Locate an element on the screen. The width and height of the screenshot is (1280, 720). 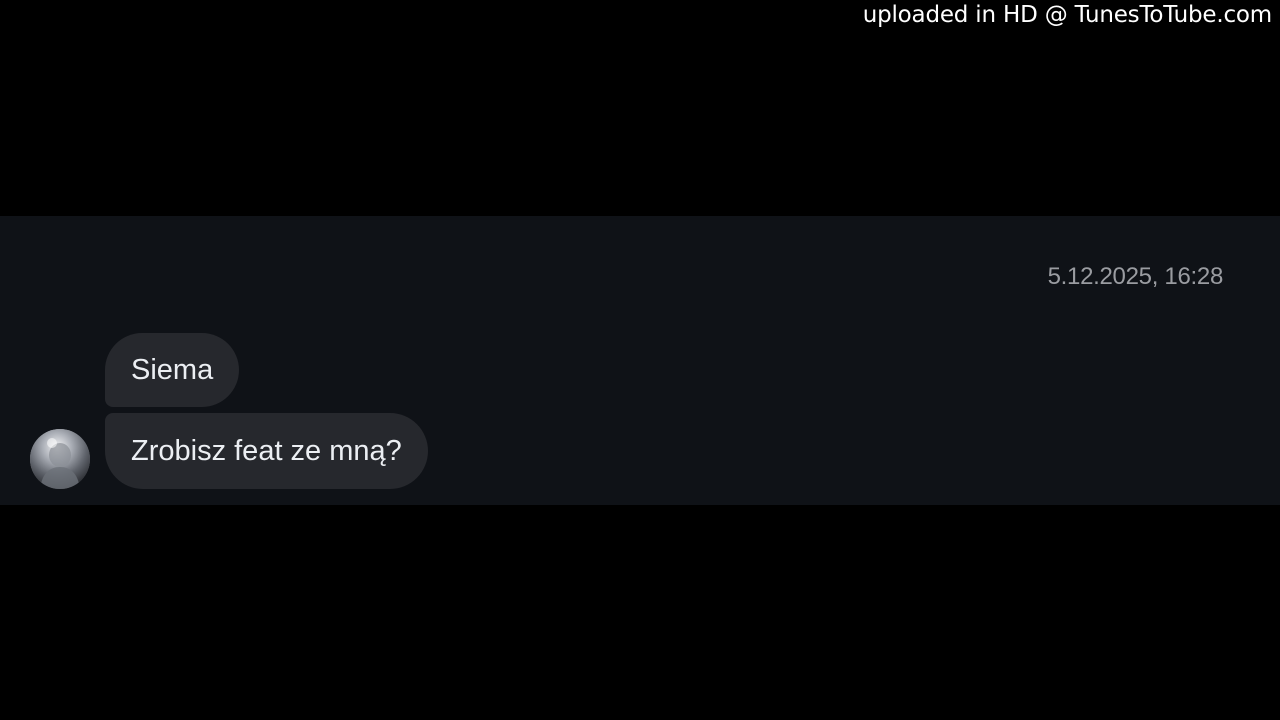
message-bubble: Zrobisz feat ze mną? is located at coordinates (266, 451).